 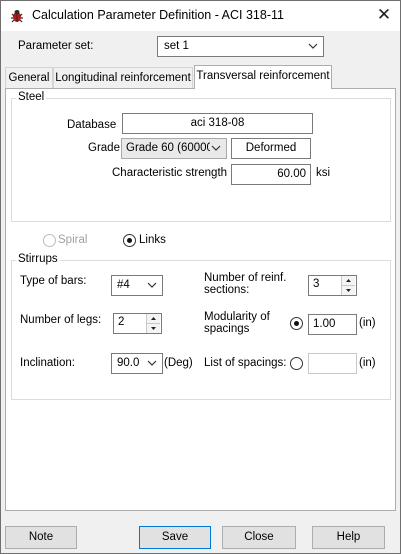 What do you see at coordinates (169, 148) in the screenshot?
I see `grade-value: Grade 60 (60000` at bounding box center [169, 148].